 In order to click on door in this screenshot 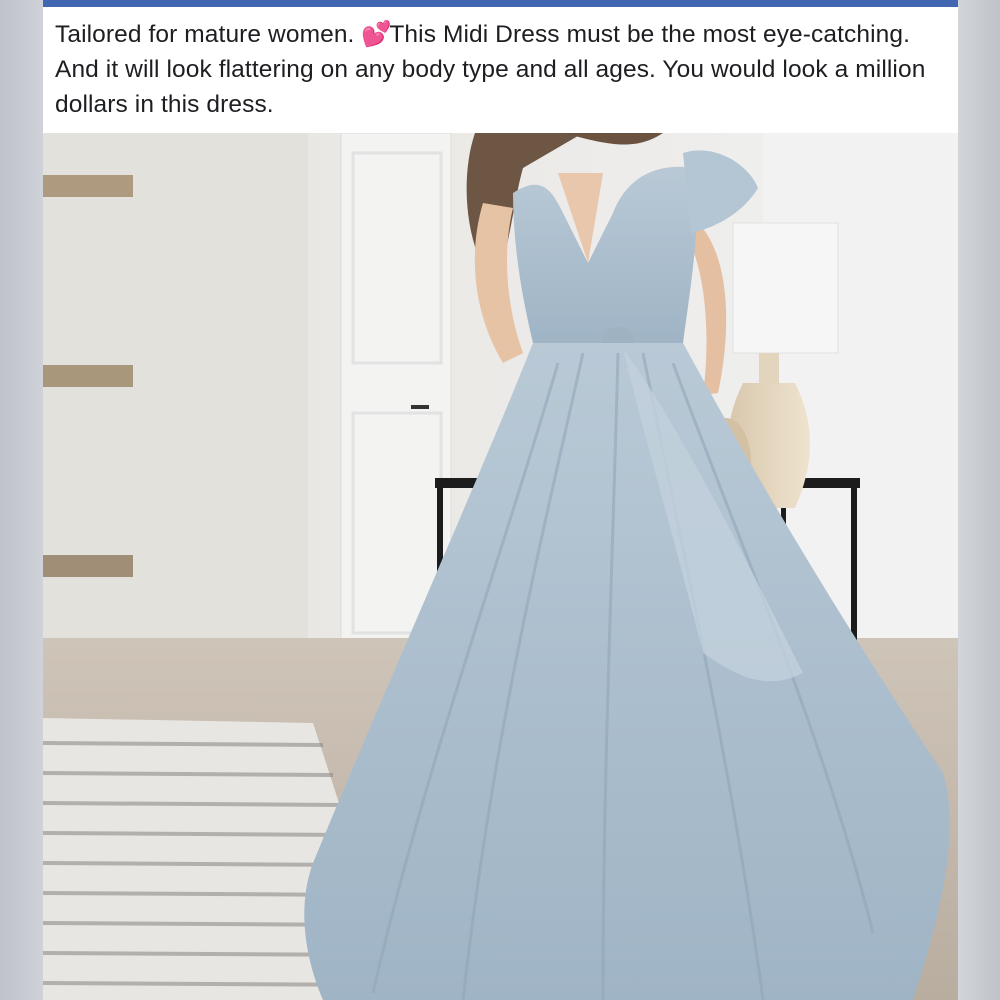, I will do `click(396, 393)`.